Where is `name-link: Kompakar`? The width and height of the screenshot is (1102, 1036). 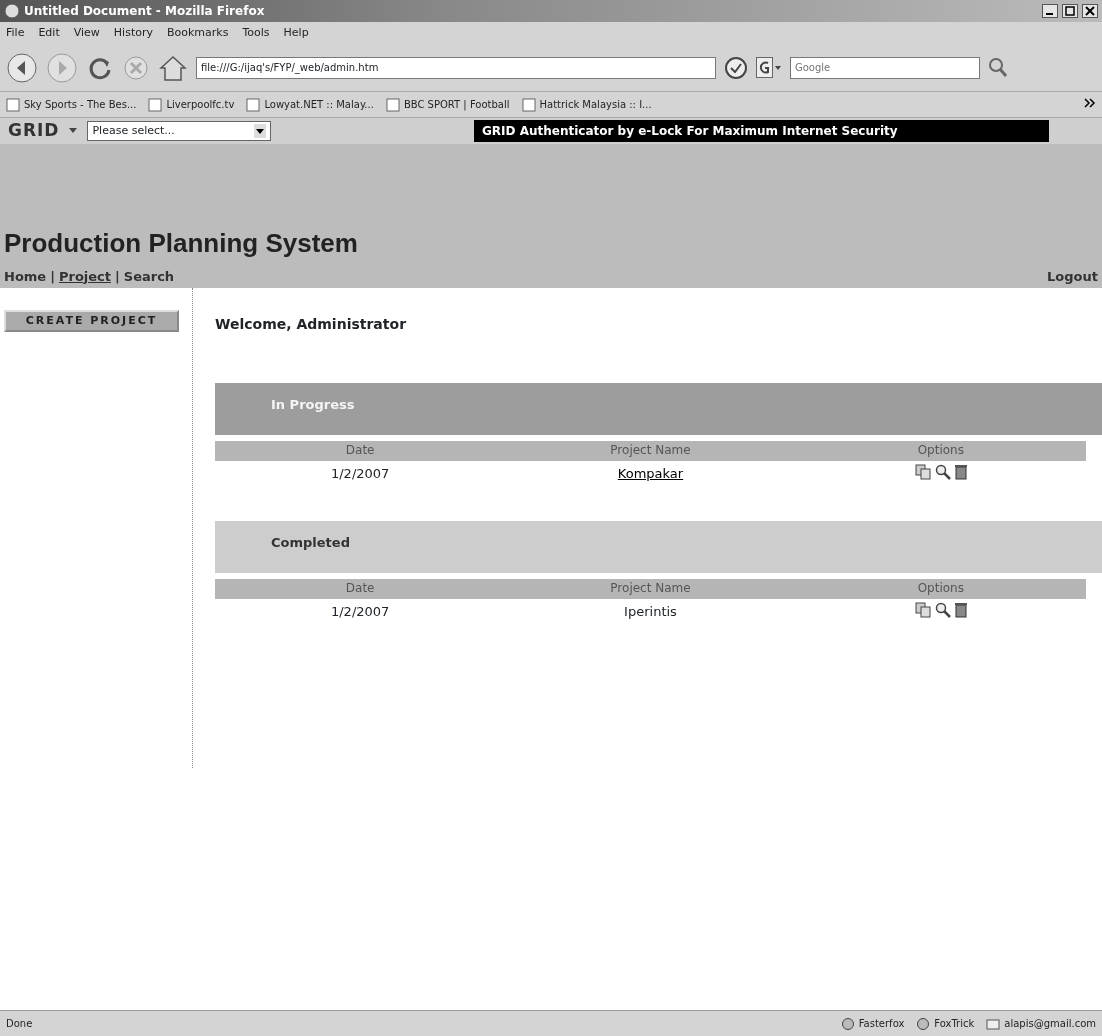
name-link: Kompakar is located at coordinates (650, 473).